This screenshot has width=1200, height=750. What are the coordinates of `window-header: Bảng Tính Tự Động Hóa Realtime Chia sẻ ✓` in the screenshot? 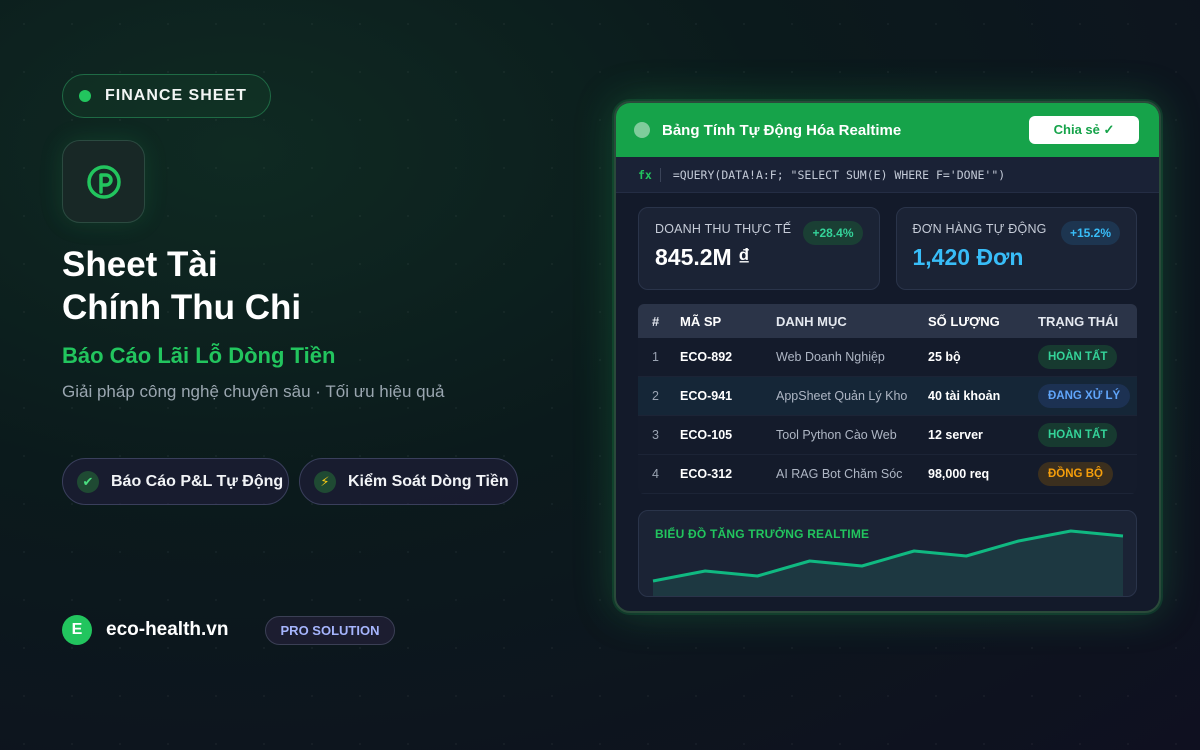 It's located at (887, 130).